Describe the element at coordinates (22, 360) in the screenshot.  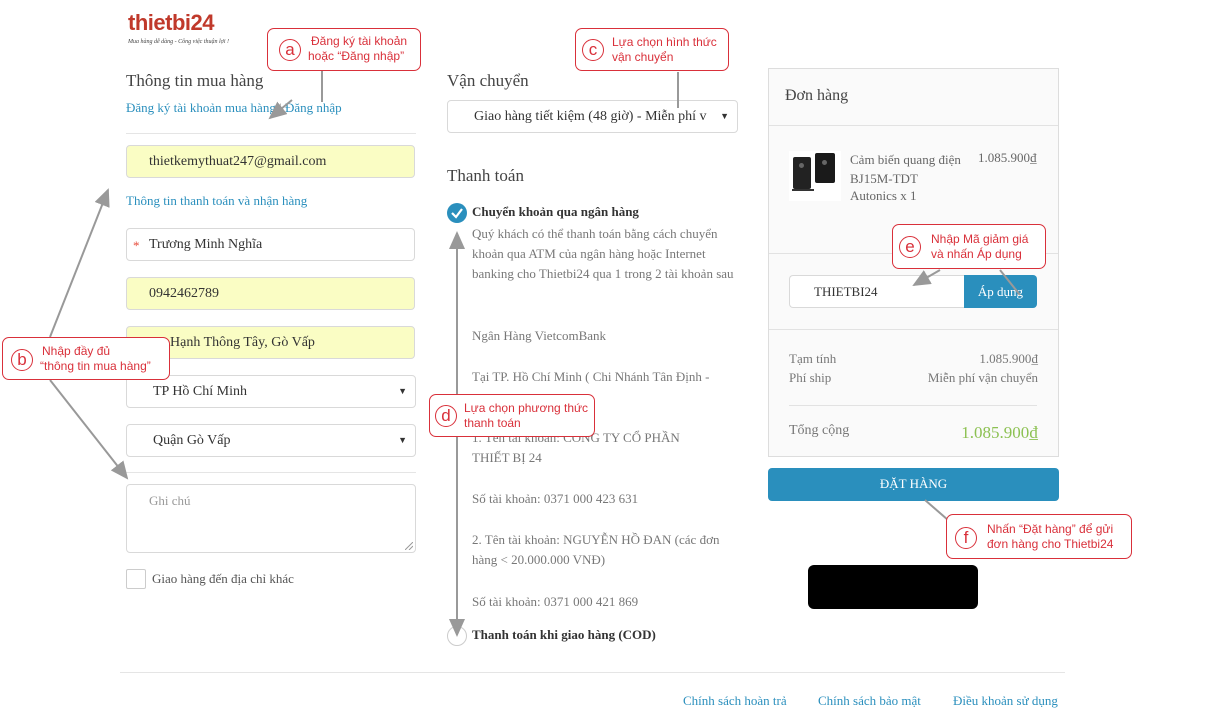
I see `callout-letter: b` at that location.